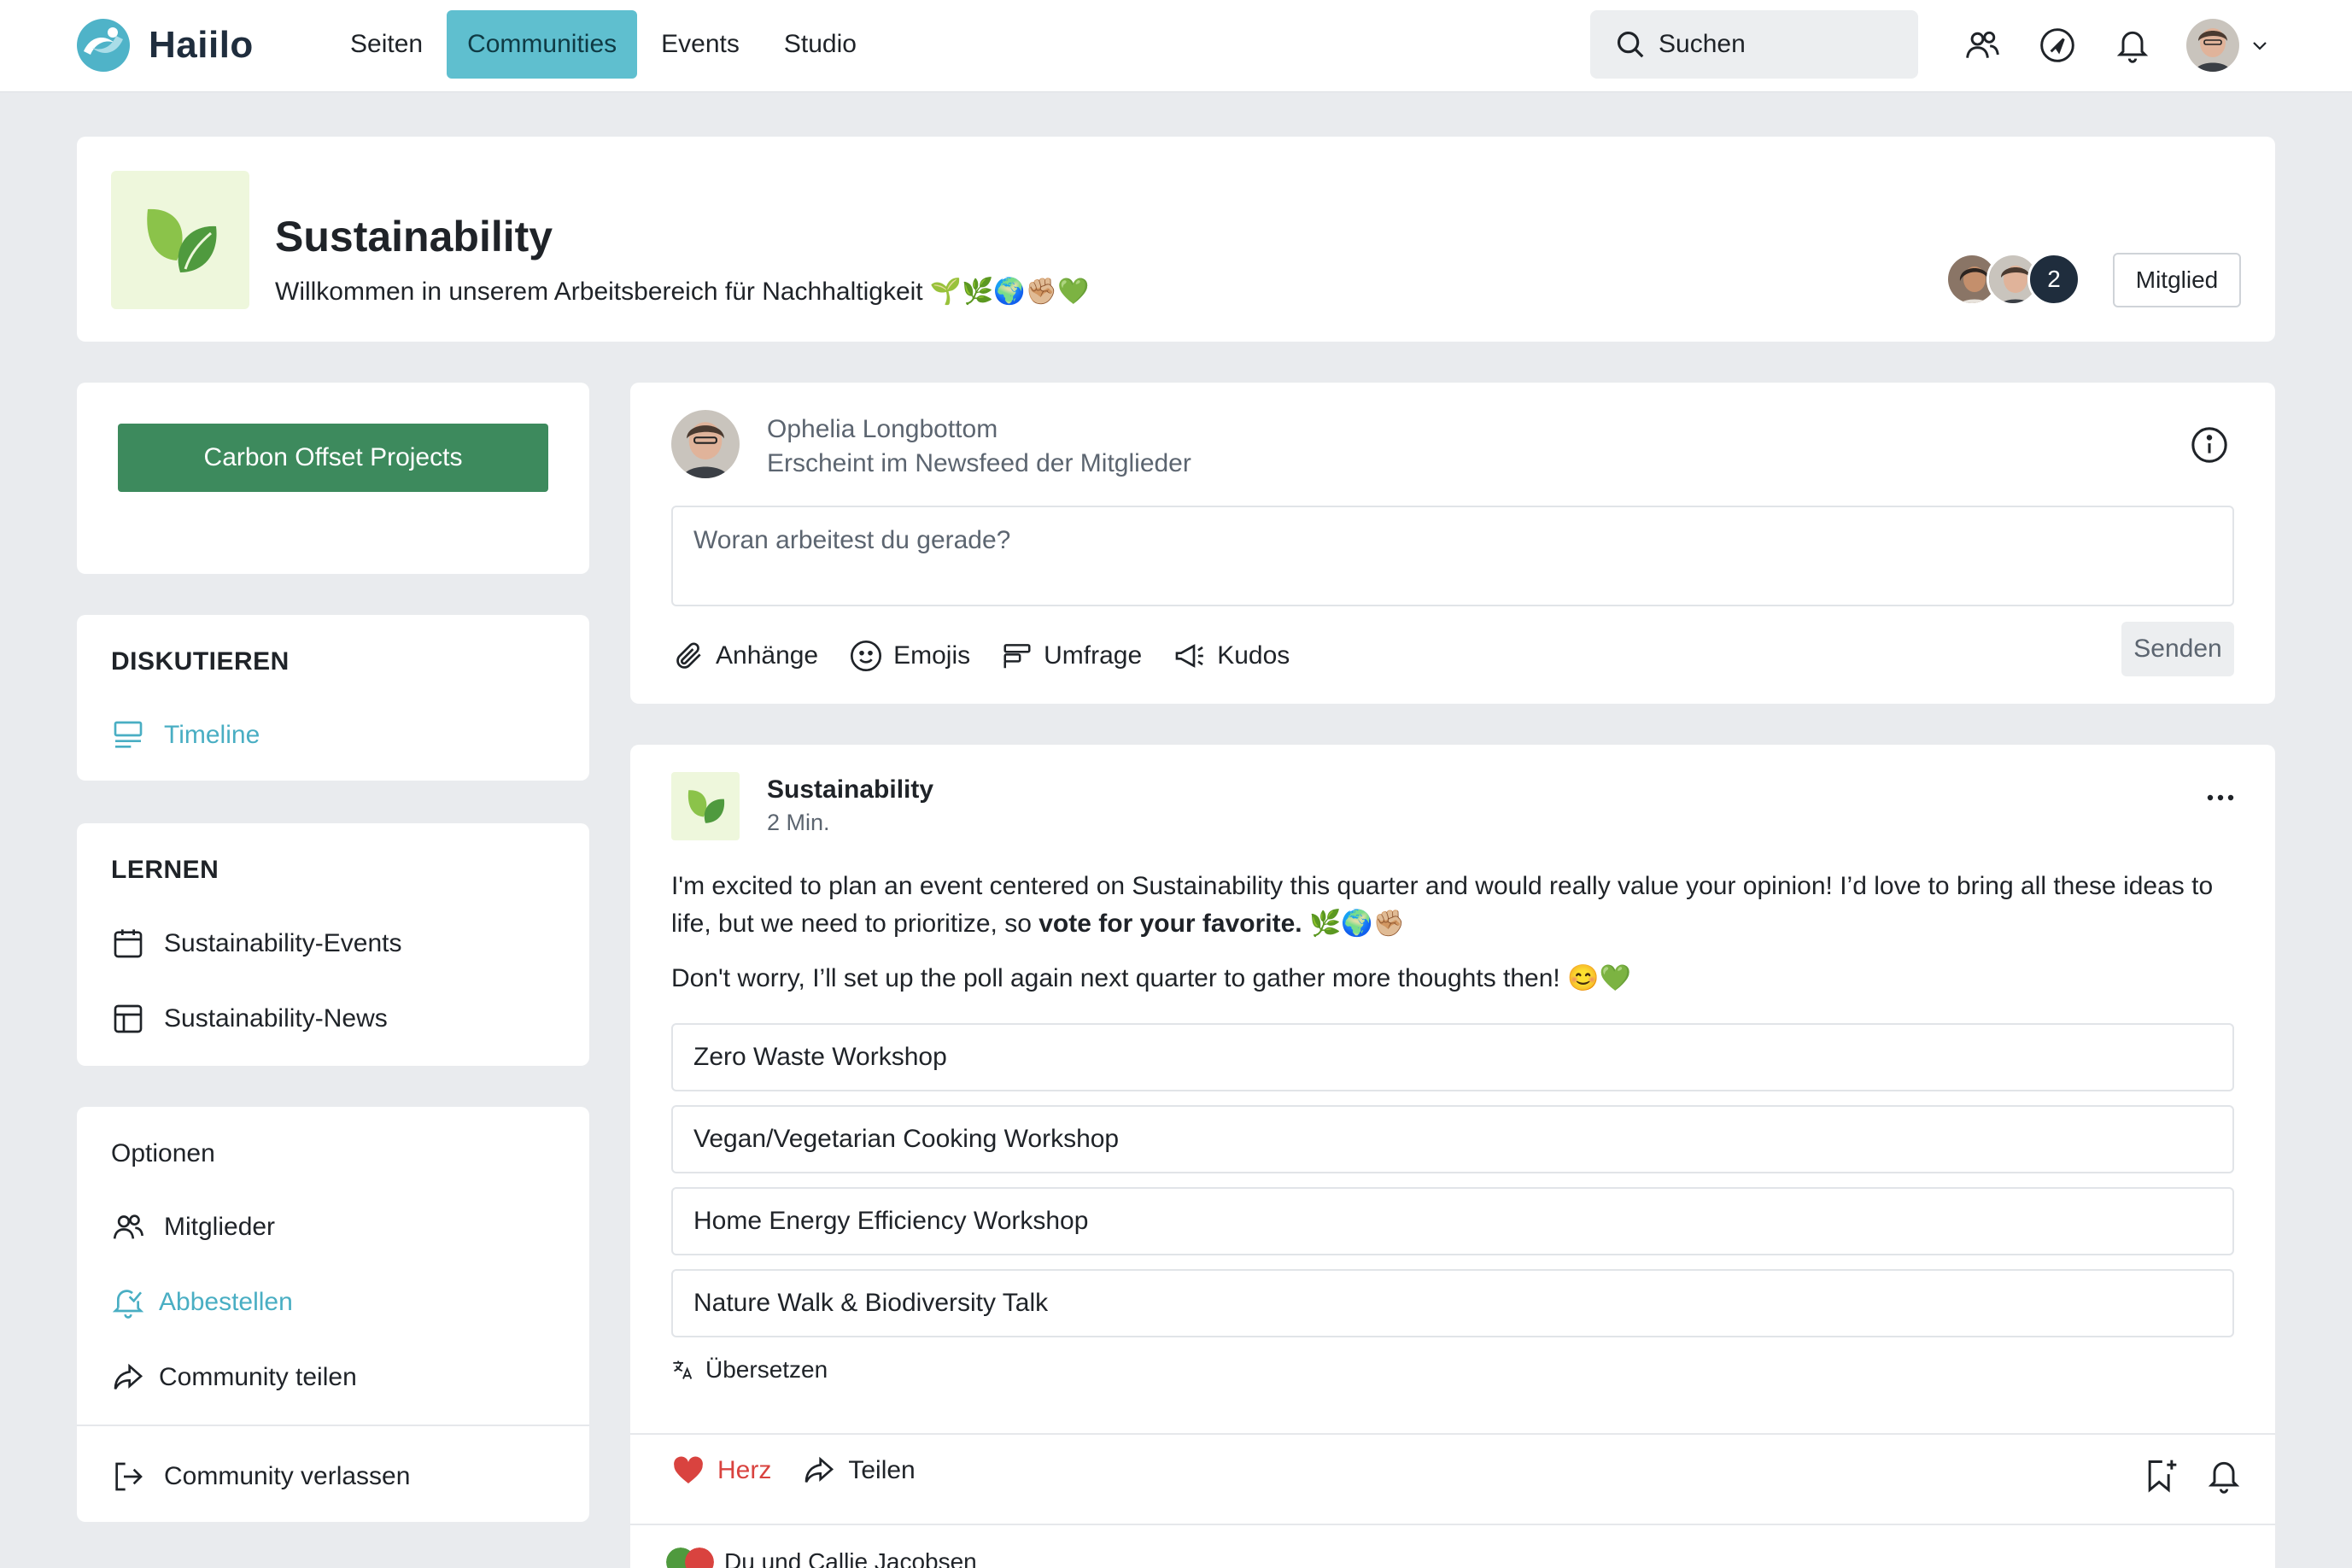  I want to click on colleagues-icon, so click(1982, 45).